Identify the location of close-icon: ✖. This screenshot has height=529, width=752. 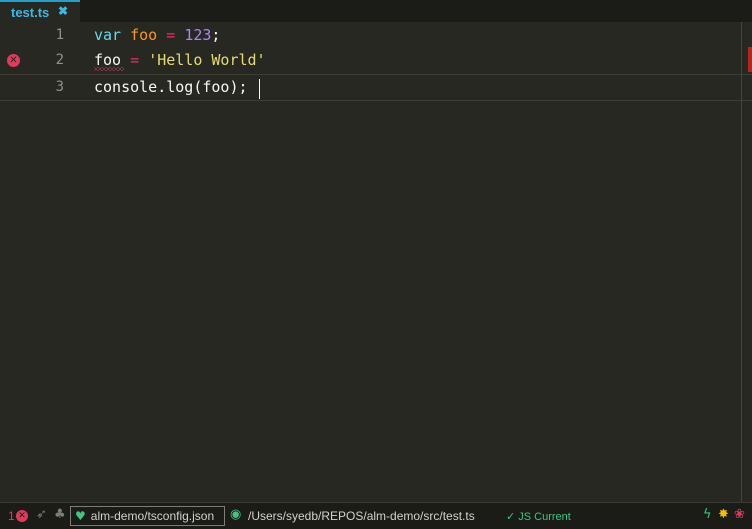
(63, 11).